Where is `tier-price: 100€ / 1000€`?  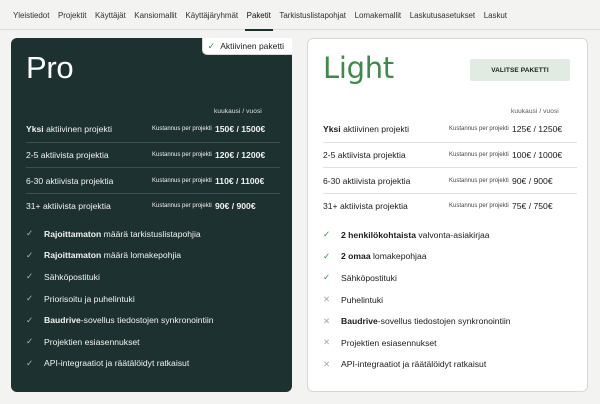
tier-price: 100€ / 1000€ is located at coordinates (537, 155).